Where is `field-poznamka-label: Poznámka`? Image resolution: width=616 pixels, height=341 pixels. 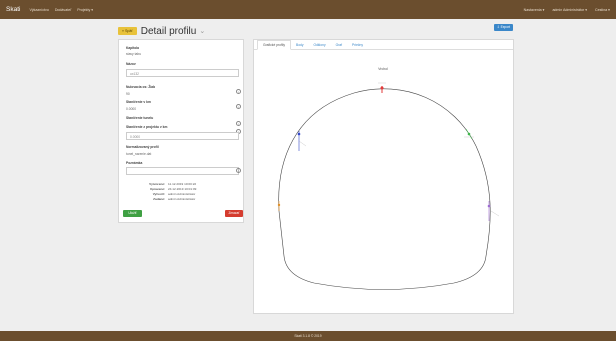
field-poznamka-label: Poznámka is located at coordinates (134, 163).